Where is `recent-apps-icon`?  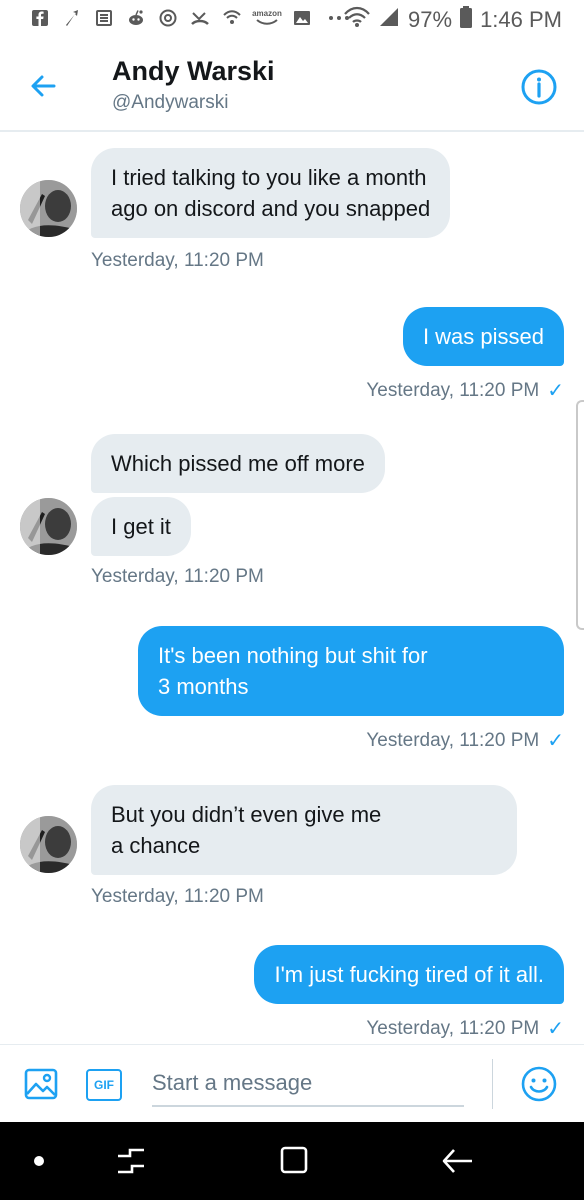
recent-apps-icon is located at coordinates (131, 1161).